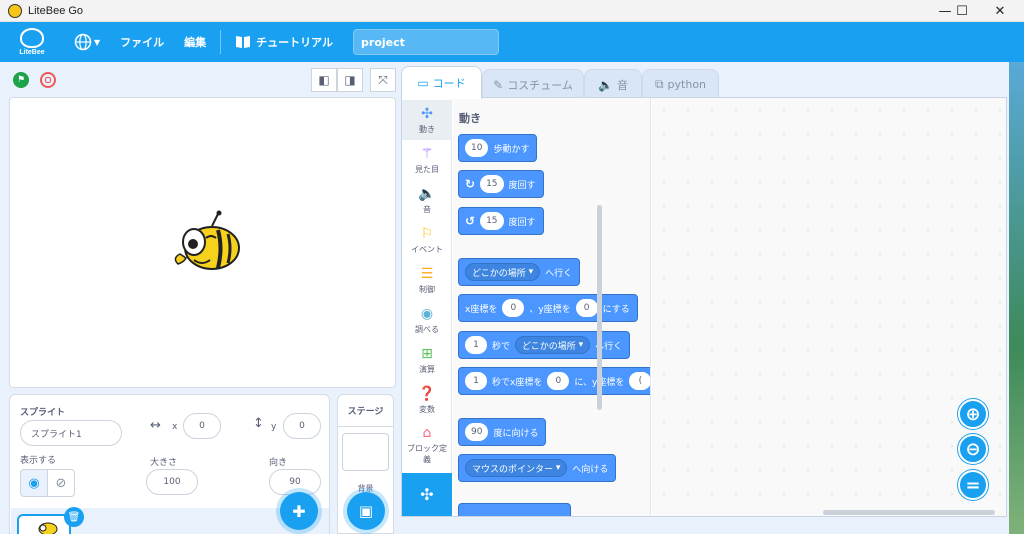 The image size is (1024, 534). I want to click on stop-icon, so click(48, 80).